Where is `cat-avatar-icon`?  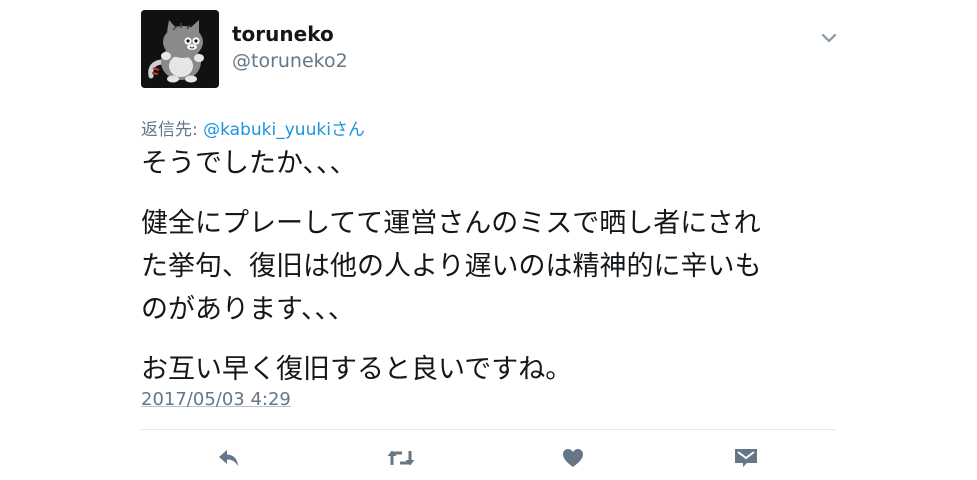
cat-avatar-icon is located at coordinates (180, 49).